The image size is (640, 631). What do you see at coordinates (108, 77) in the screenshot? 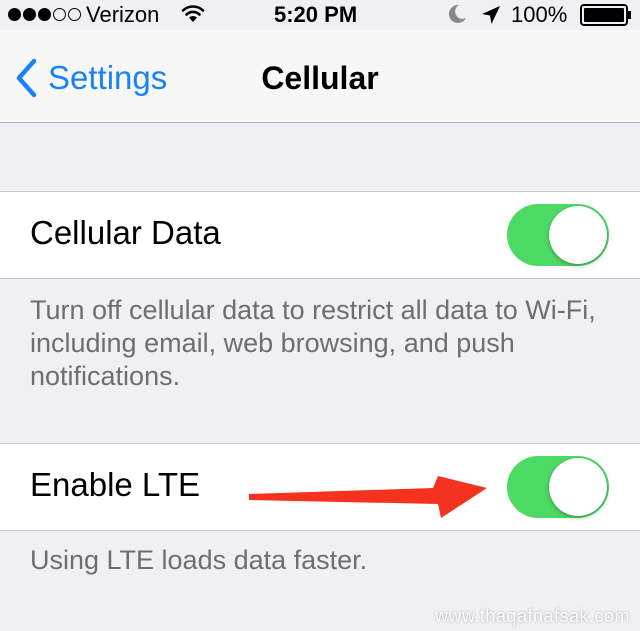
I see `back-button-label: Settings` at bounding box center [108, 77].